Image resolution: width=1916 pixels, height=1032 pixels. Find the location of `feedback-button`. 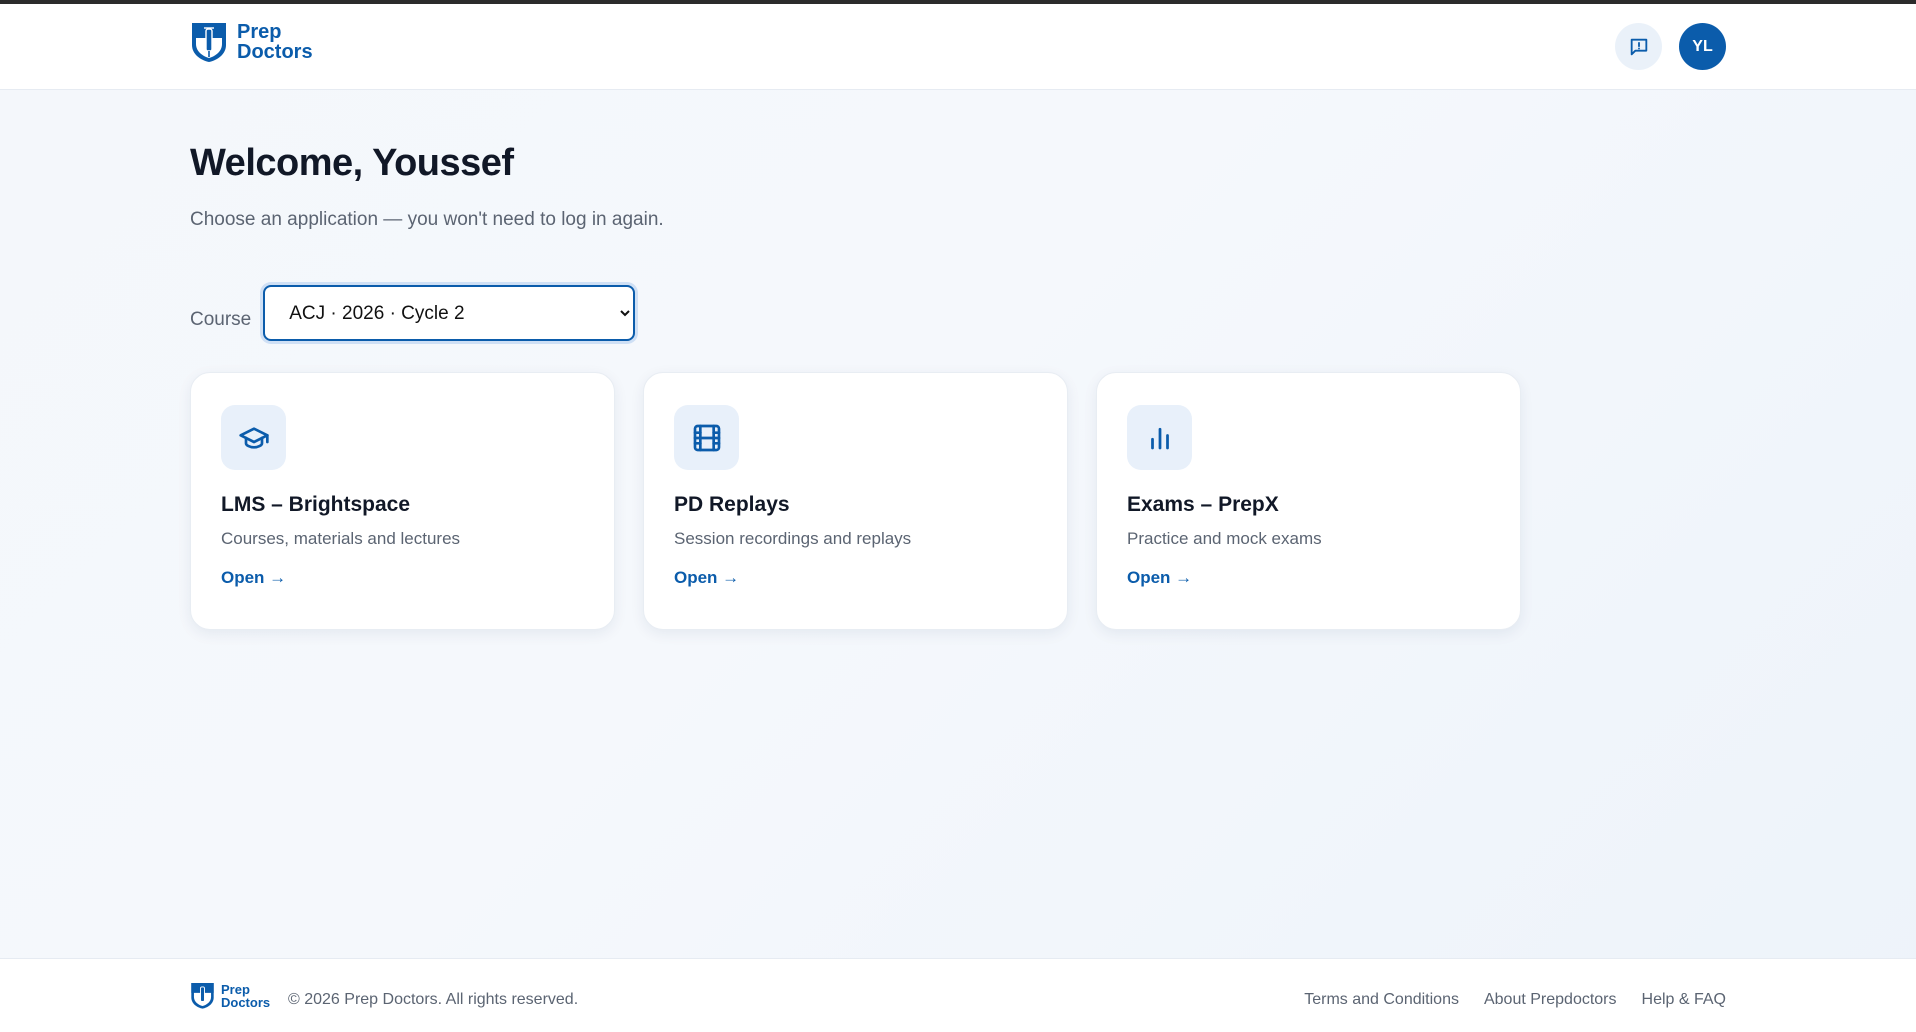

feedback-button is located at coordinates (1638, 46).